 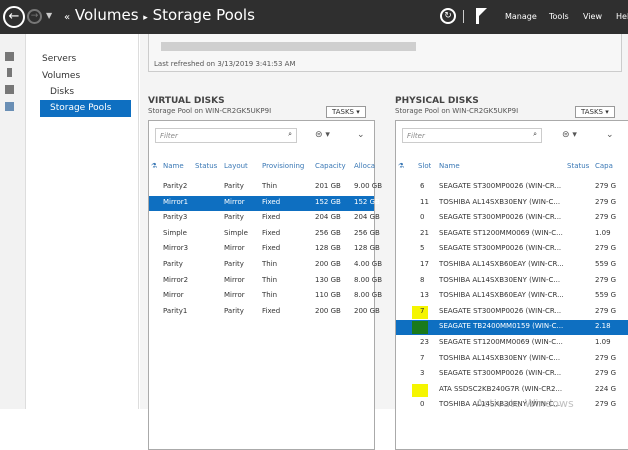 I want to click on menu-view: View, so click(x=592, y=16).